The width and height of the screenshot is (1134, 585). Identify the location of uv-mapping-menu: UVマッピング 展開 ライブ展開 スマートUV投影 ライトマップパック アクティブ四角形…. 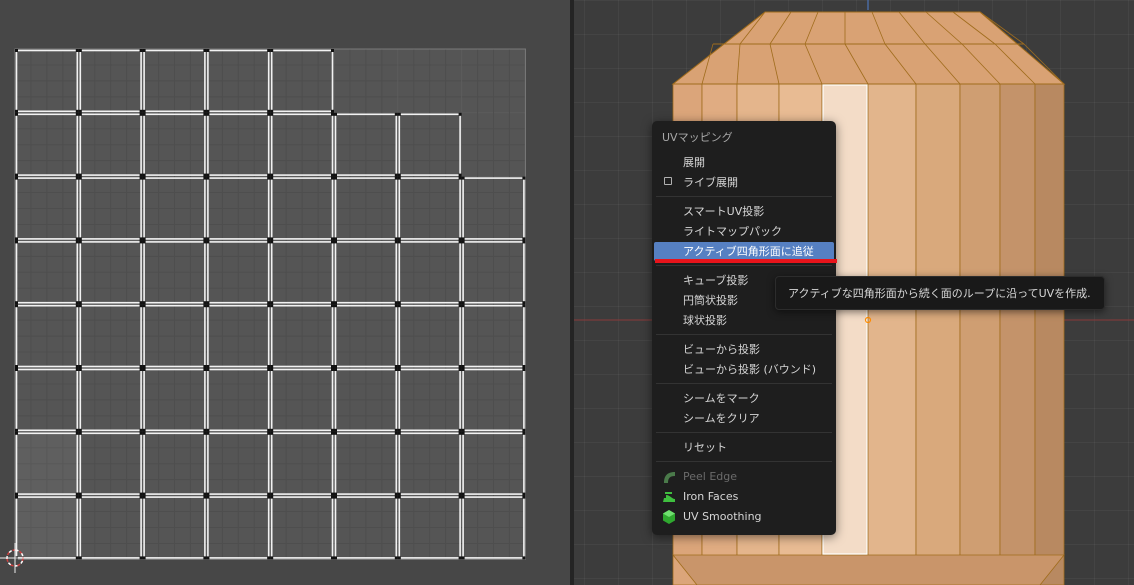
(744, 328).